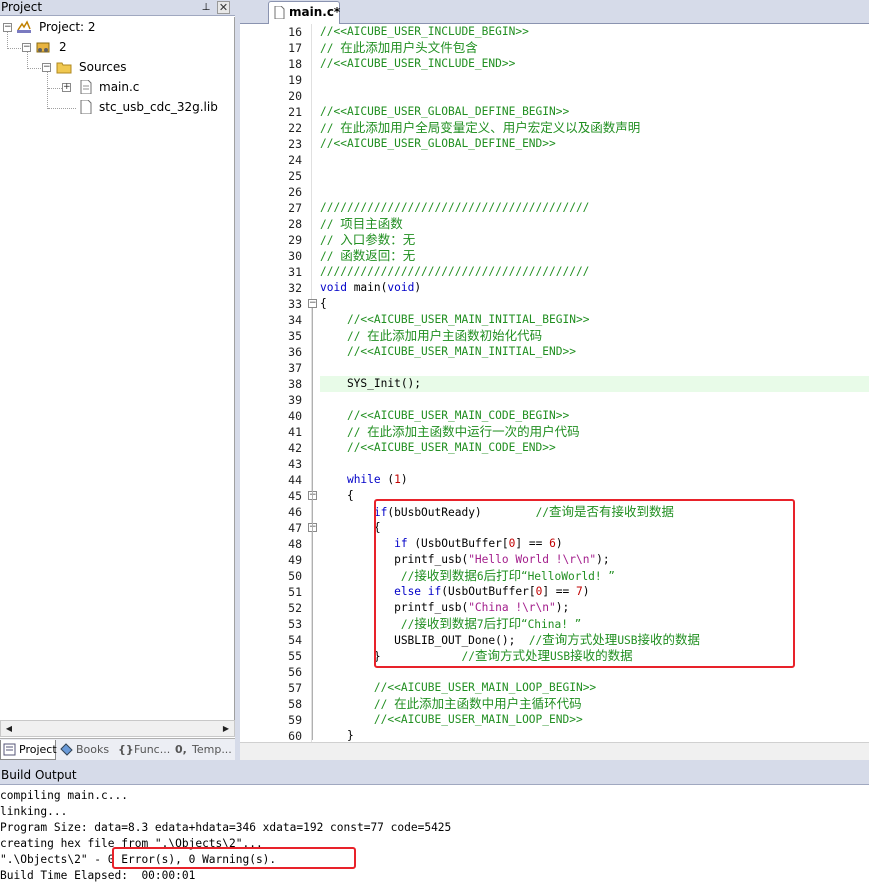  Describe the element at coordinates (295, 560) in the screenshot. I see `line-number: 49` at that location.